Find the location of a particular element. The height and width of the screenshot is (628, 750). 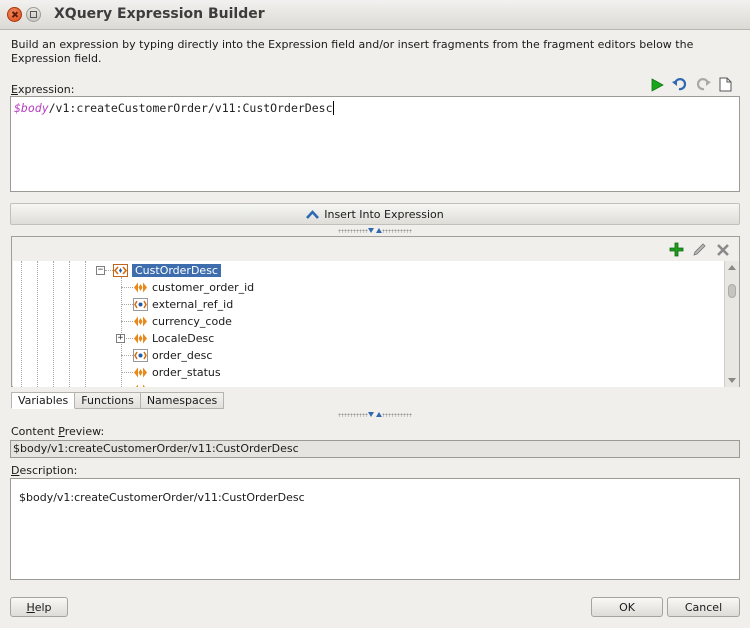

description-label: Description: is located at coordinates (44, 470).